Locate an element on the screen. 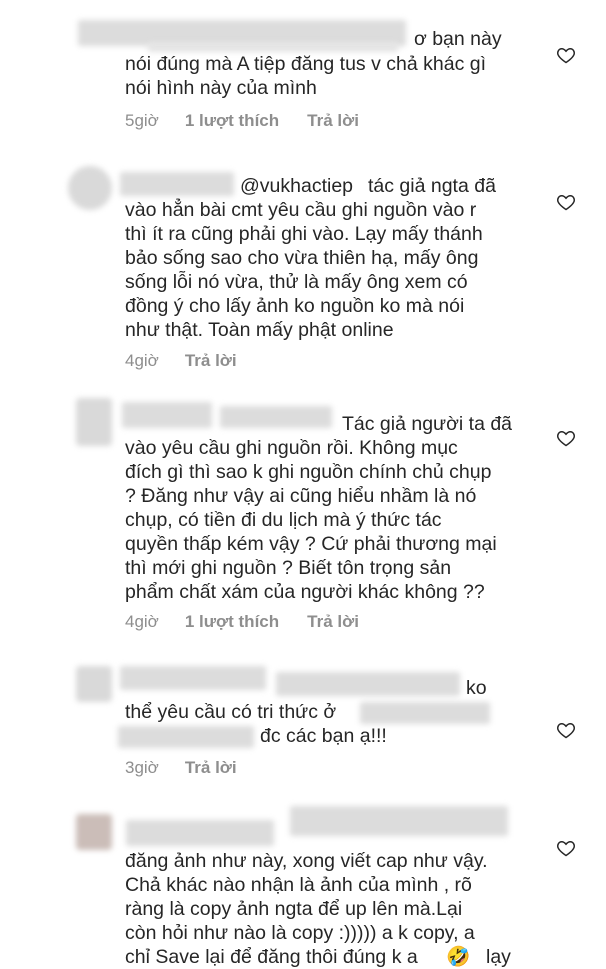 This screenshot has height=969, width=606. comment-text: ko is located at coordinates (476, 688).